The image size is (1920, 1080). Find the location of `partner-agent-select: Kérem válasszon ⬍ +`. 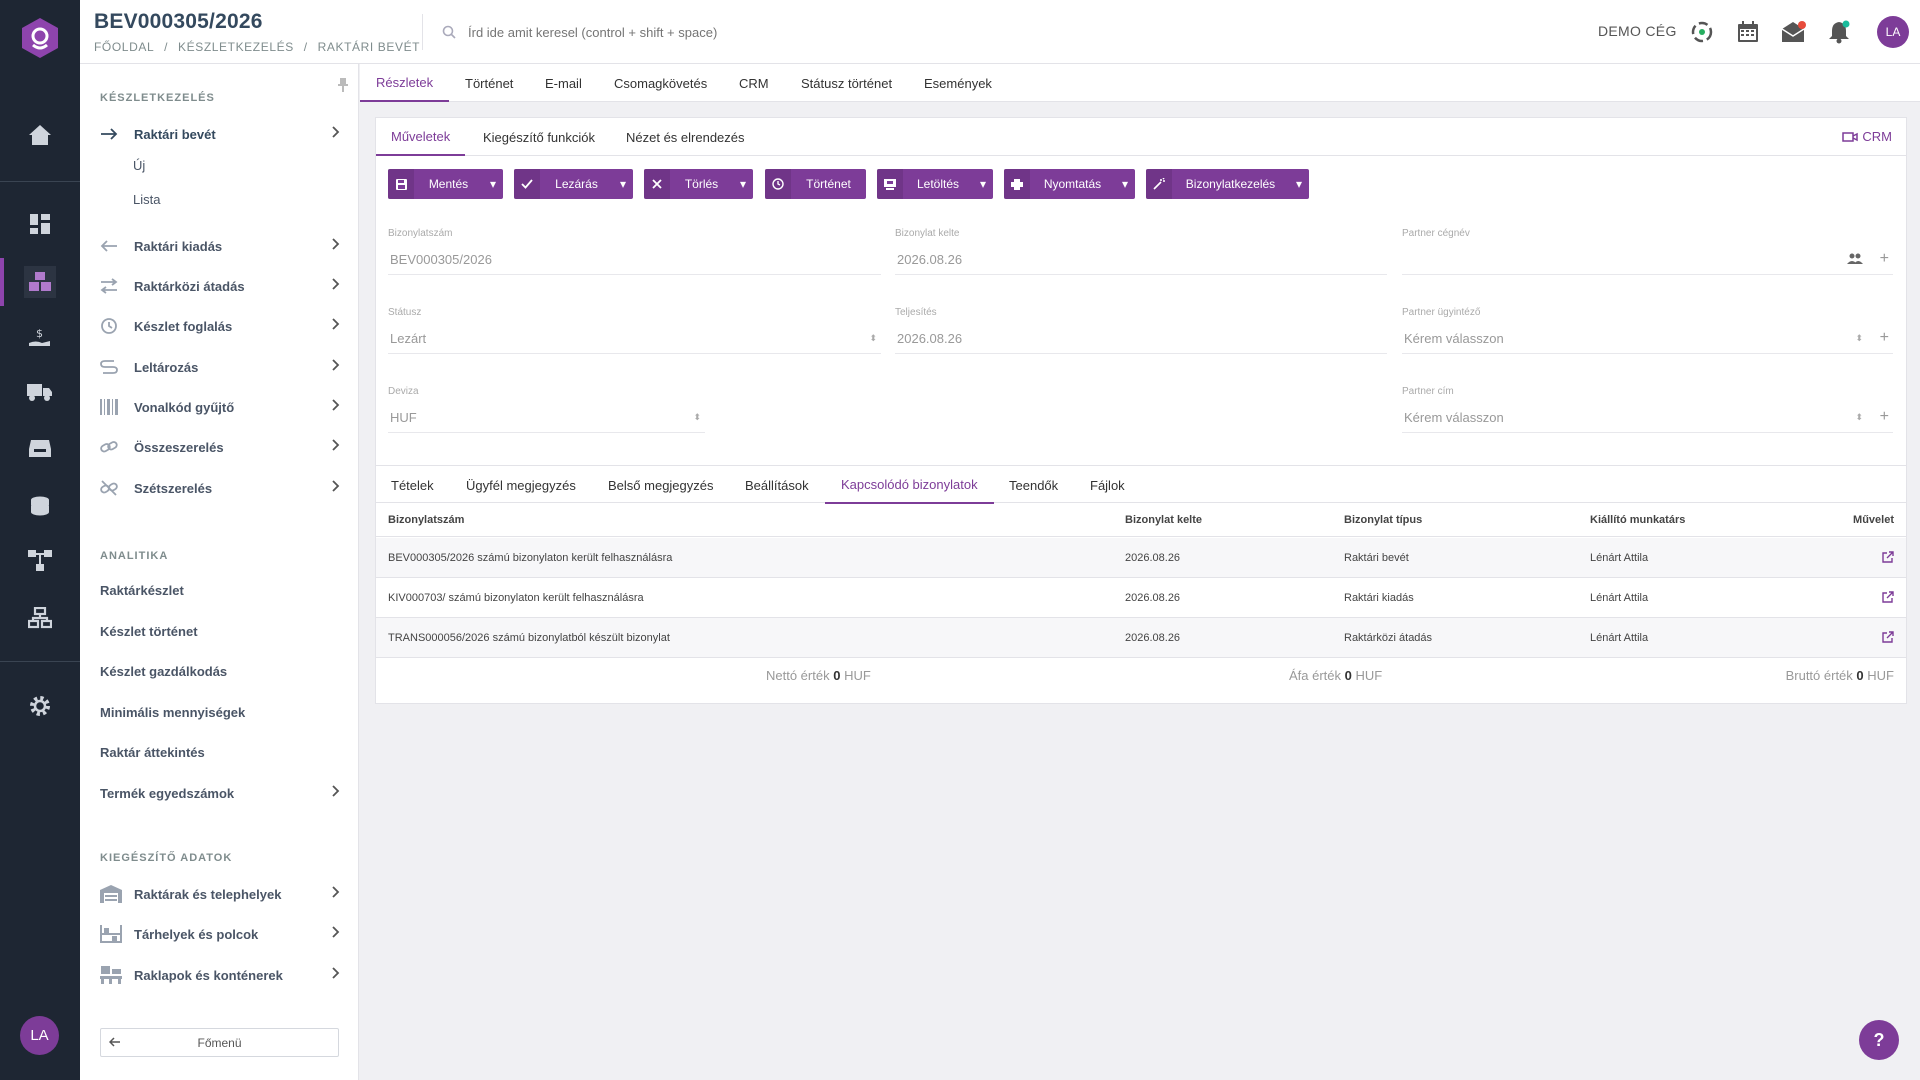

partner-agent-select: Kérem válasszon ⬍ + is located at coordinates (1647, 339).